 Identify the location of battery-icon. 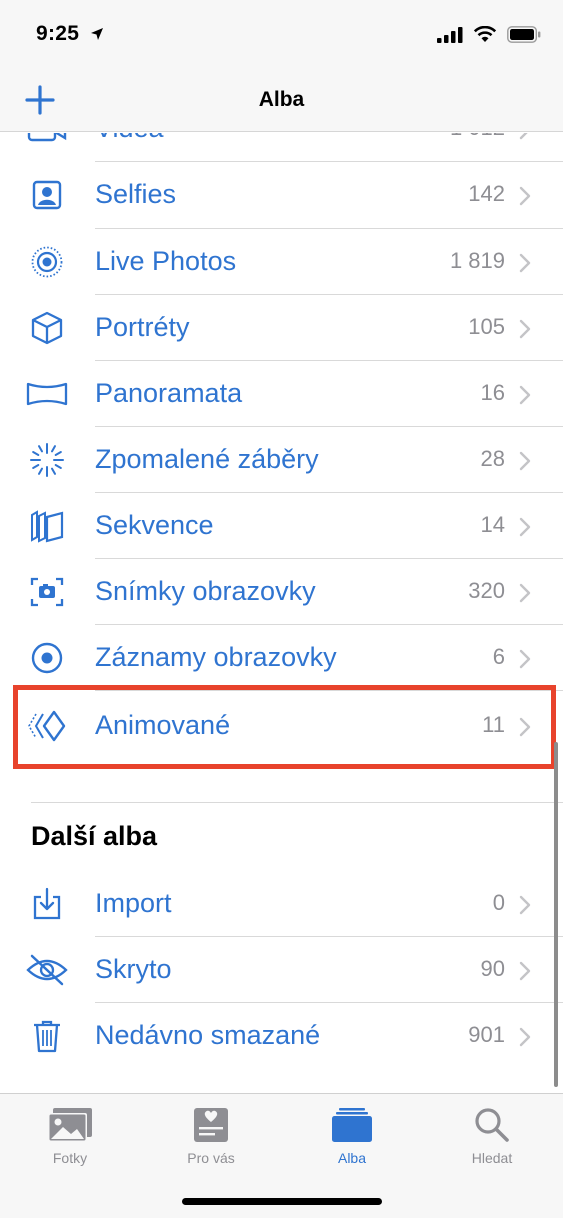
(524, 34).